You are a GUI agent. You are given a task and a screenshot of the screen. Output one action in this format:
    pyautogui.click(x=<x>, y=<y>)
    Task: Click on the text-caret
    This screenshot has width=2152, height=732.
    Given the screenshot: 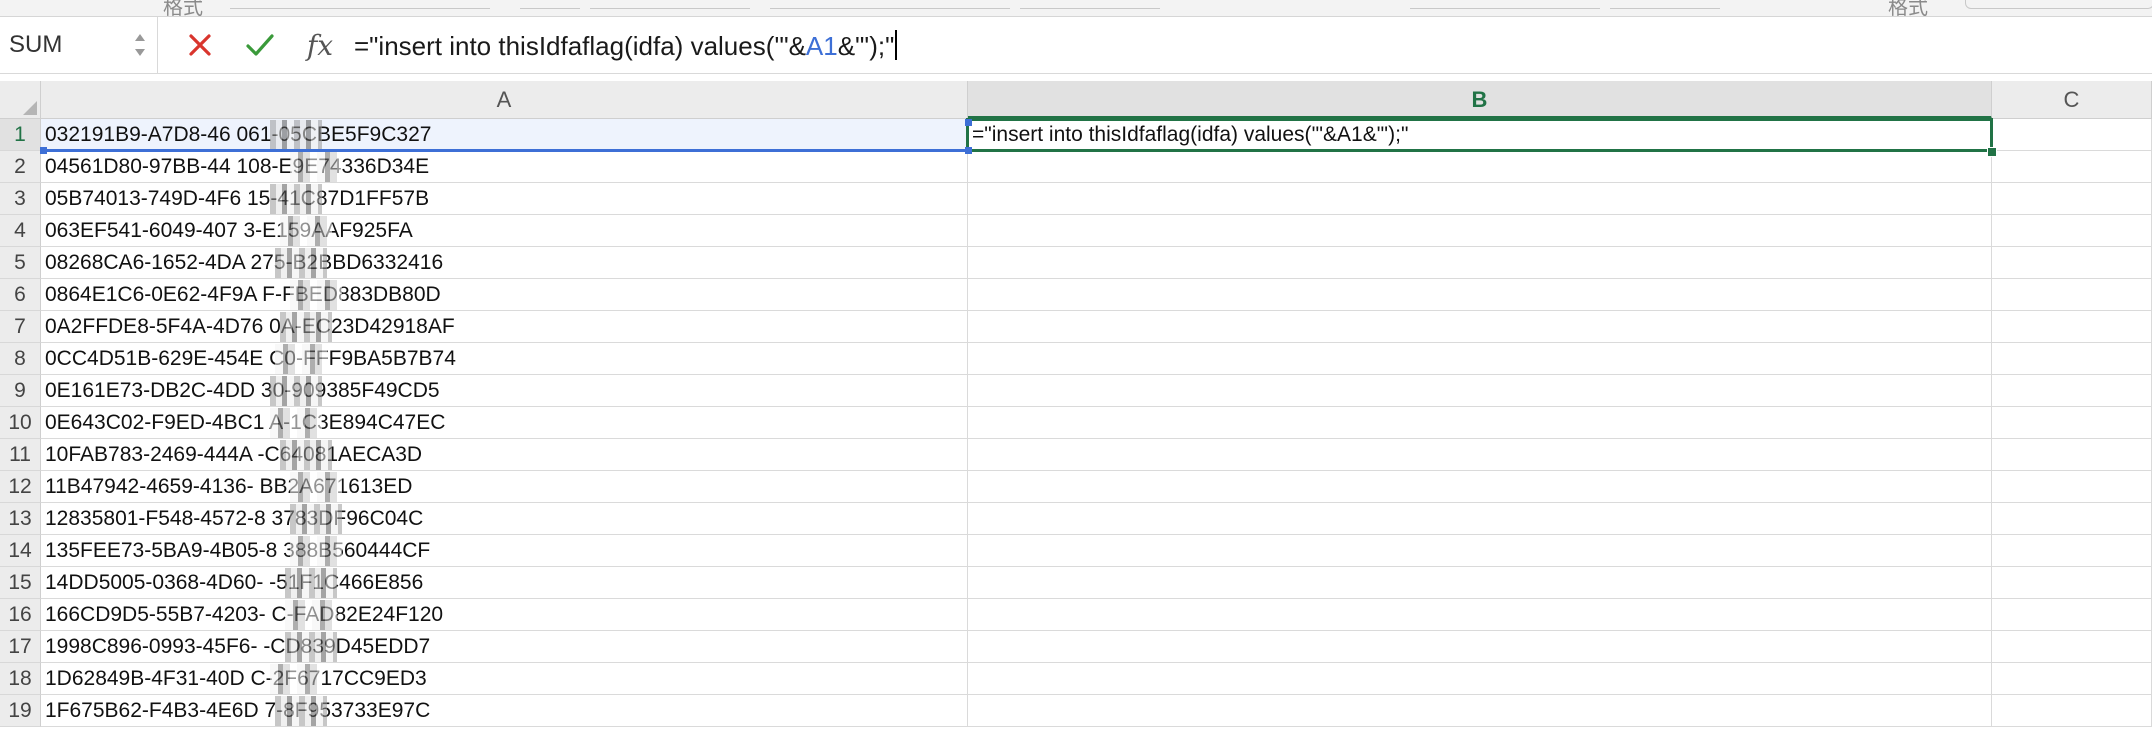 What is the action you would take?
    pyautogui.click(x=896, y=45)
    